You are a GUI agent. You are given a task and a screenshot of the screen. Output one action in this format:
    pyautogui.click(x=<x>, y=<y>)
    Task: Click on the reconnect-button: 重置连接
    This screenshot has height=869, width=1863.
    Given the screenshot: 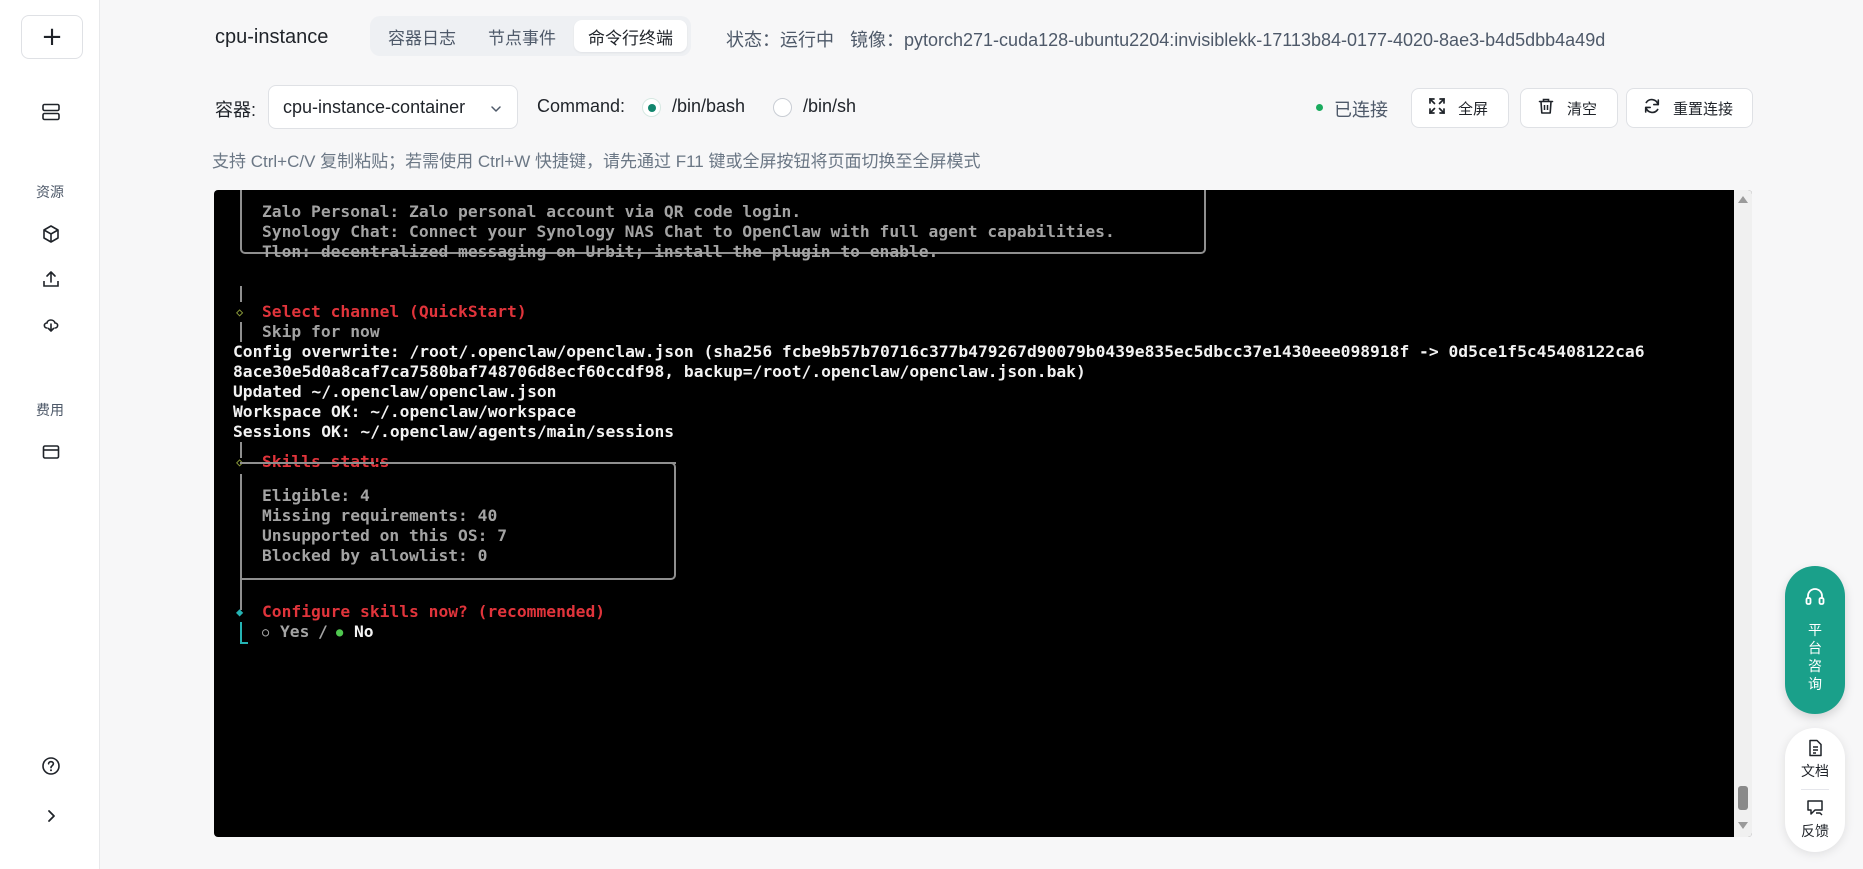 What is the action you would take?
    pyautogui.click(x=1689, y=108)
    